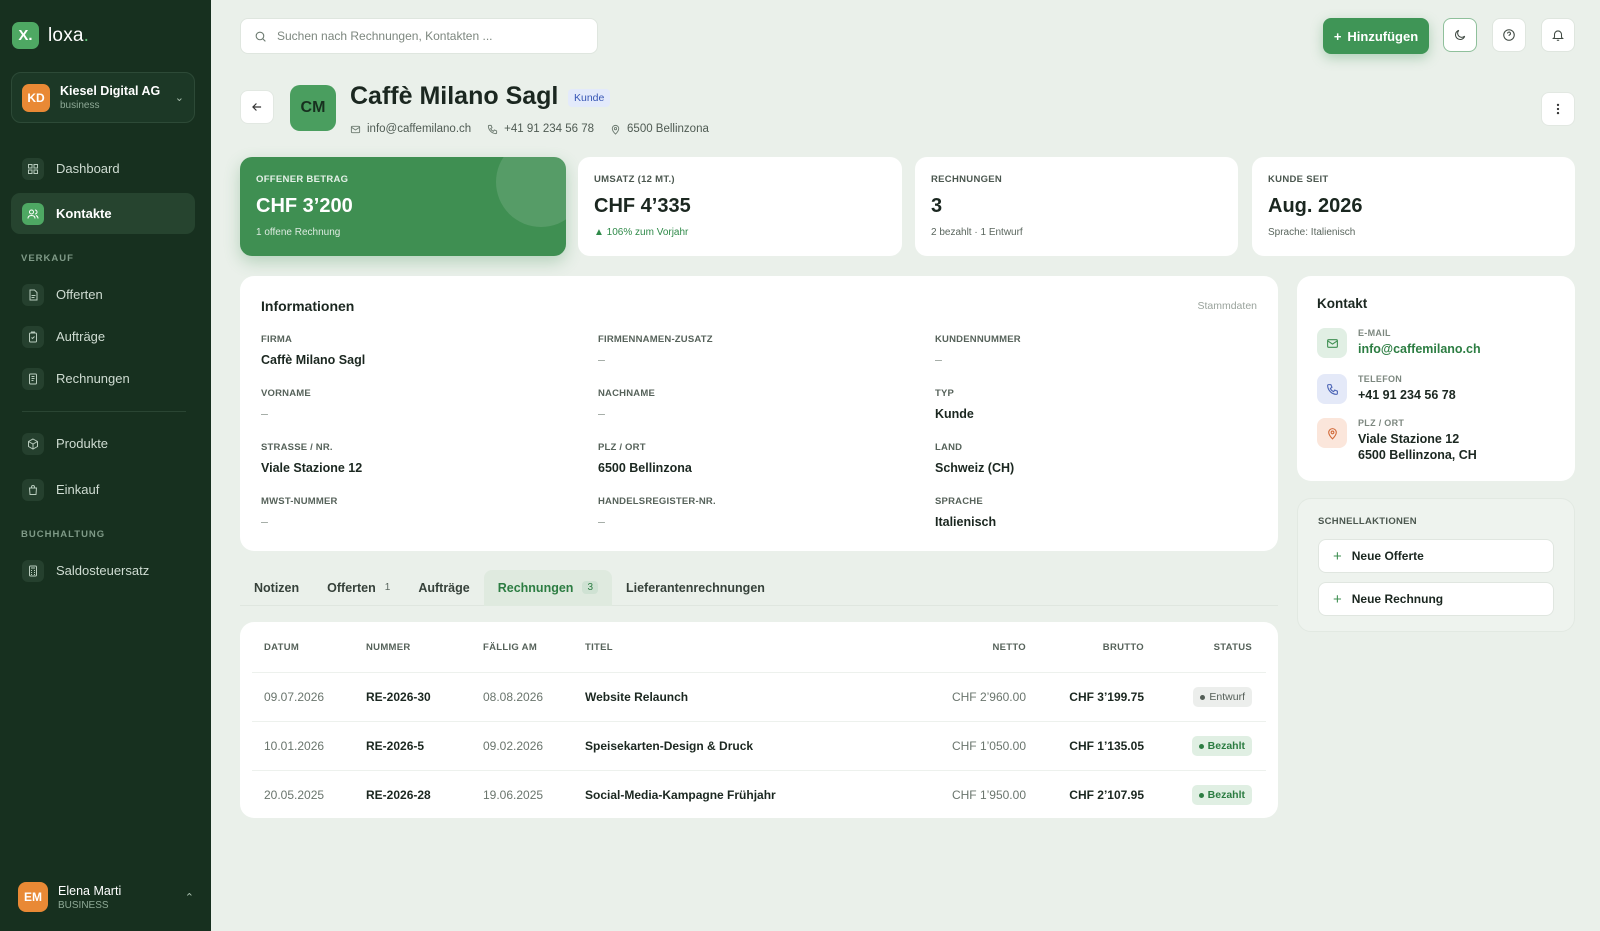  What do you see at coordinates (179, 98) in the screenshot?
I see `chevron-down-icon: ⌄` at bounding box center [179, 98].